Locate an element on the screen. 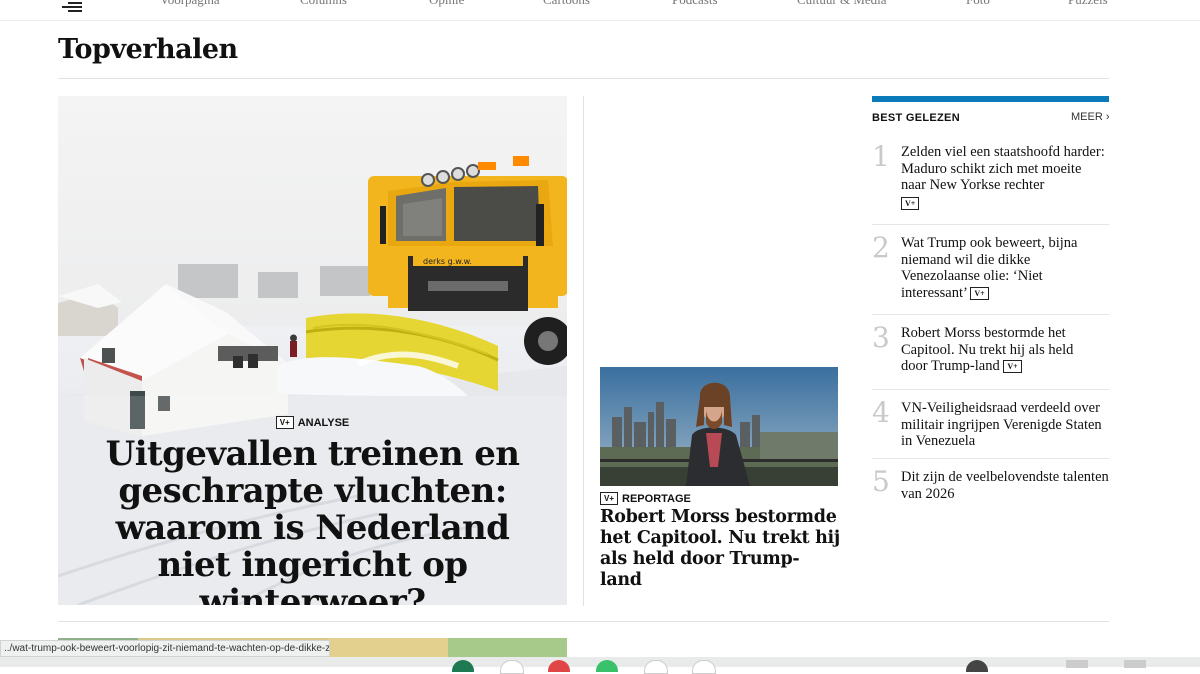  story2-image is located at coordinates (719, 426).